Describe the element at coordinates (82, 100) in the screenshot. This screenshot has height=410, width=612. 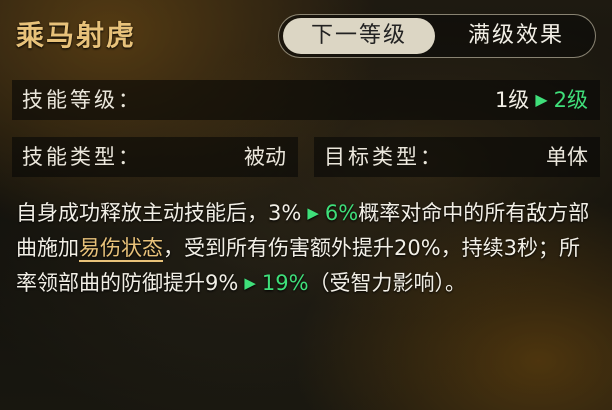
I see `skill-level-label: 技能等级：` at that location.